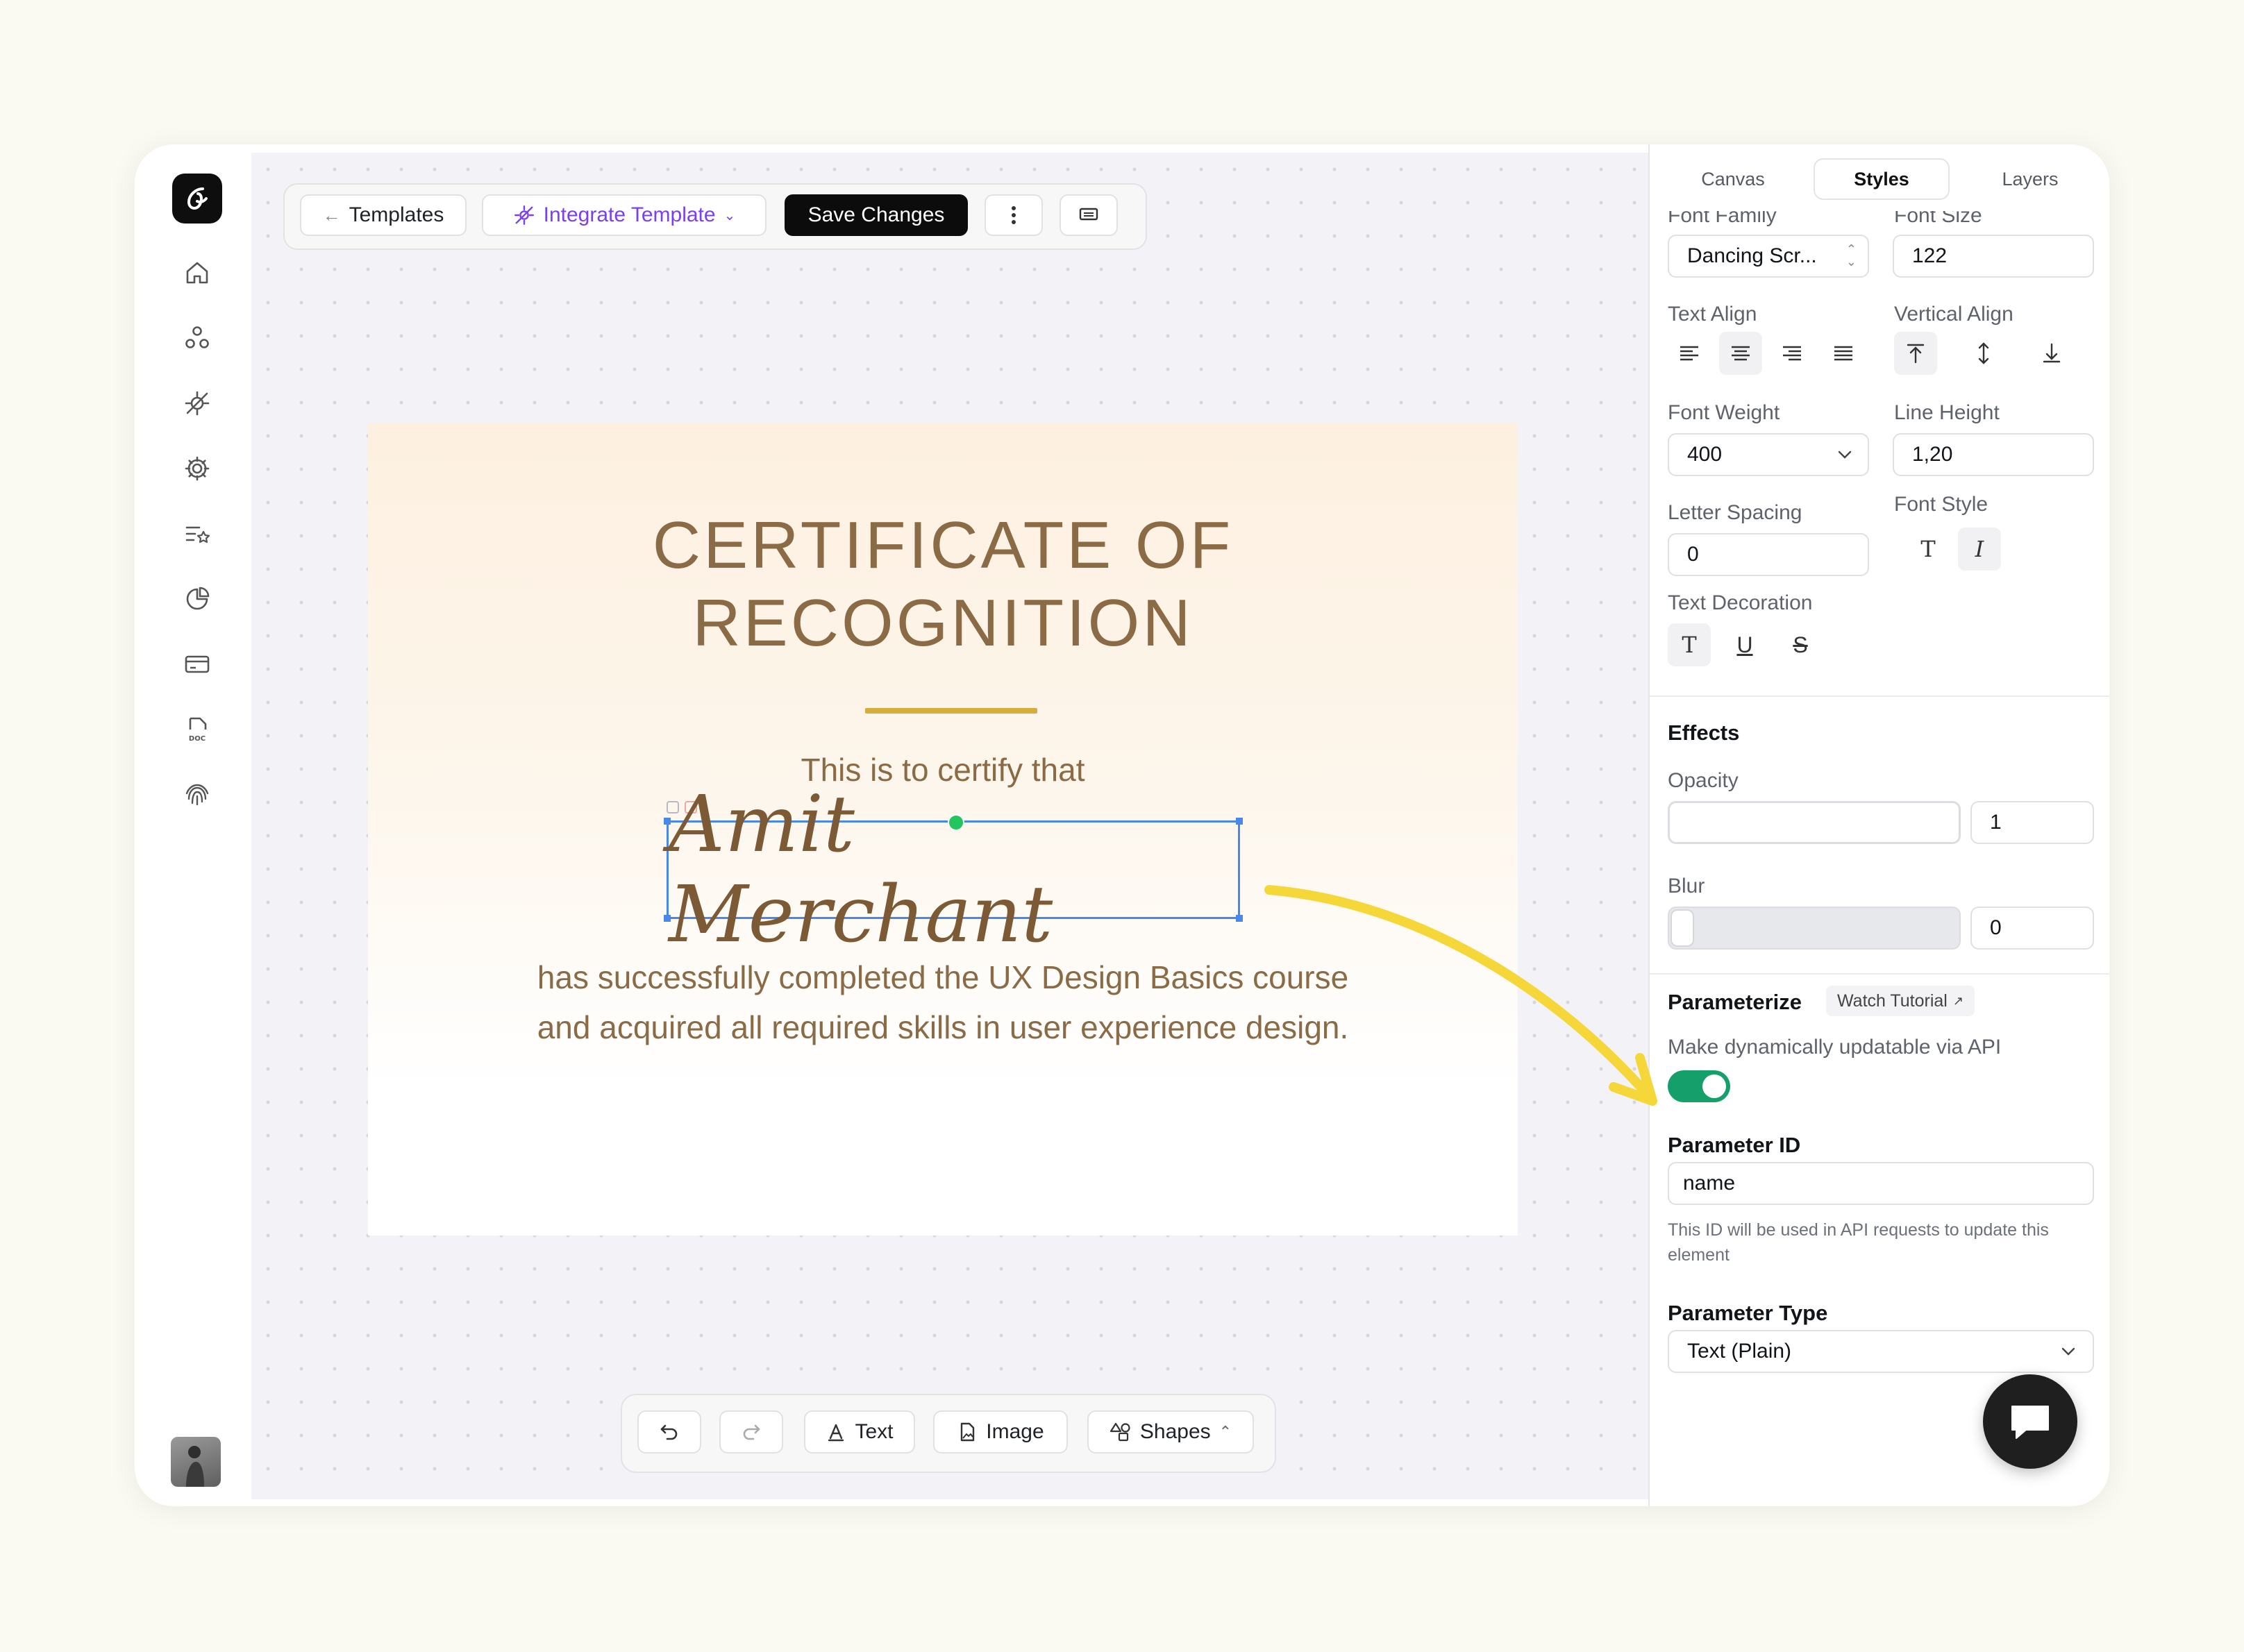  Describe the element at coordinates (1892, 1001) in the screenshot. I see `watch-tutorial-label: Watch Tutorial` at that location.